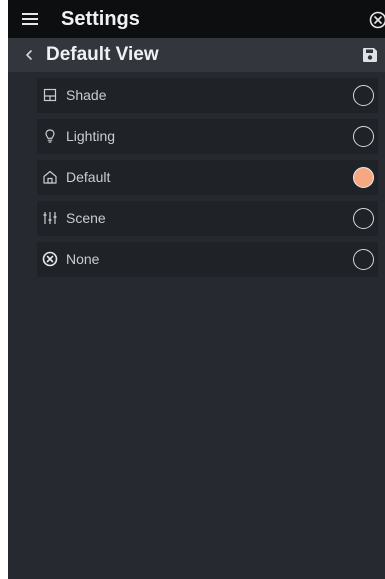  What do you see at coordinates (363, 95) in the screenshot?
I see `radio-shade` at bounding box center [363, 95].